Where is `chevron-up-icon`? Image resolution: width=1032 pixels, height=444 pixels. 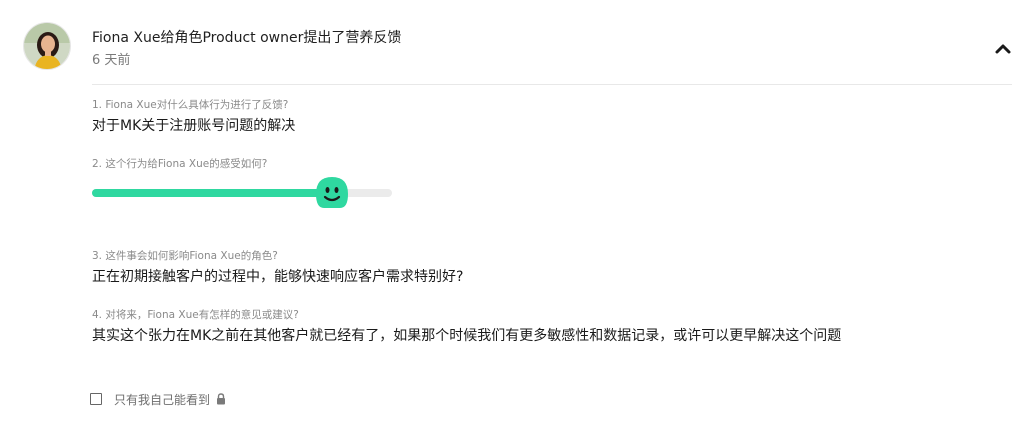
chevron-up-icon is located at coordinates (1003, 49).